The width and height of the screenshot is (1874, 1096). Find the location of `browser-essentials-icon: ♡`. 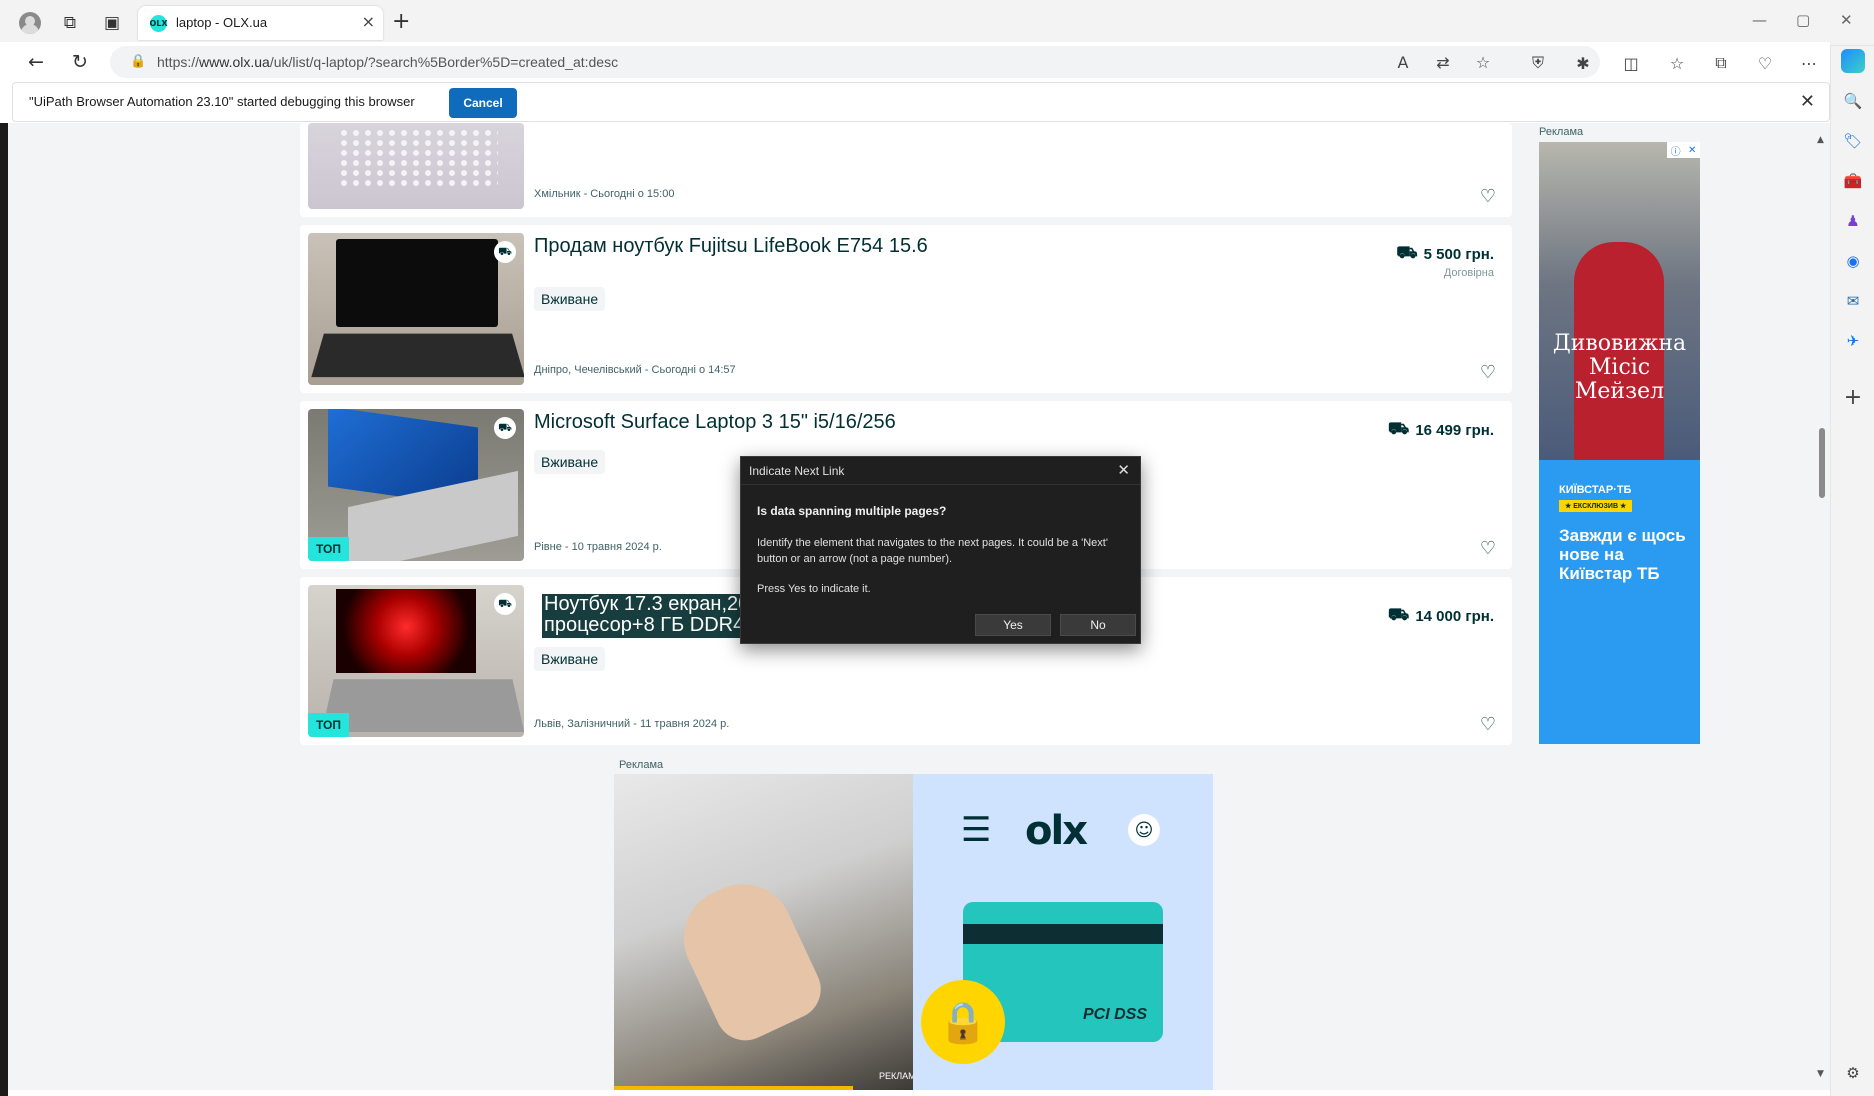

browser-essentials-icon: ♡ is located at coordinates (1765, 63).